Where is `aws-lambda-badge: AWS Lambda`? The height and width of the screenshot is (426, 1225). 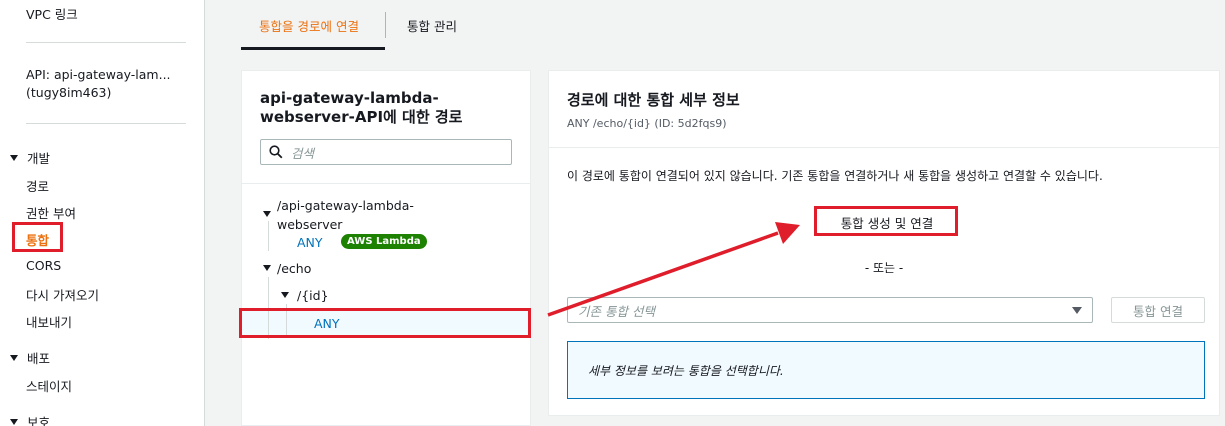
aws-lambda-badge: AWS Lambda is located at coordinates (384, 241).